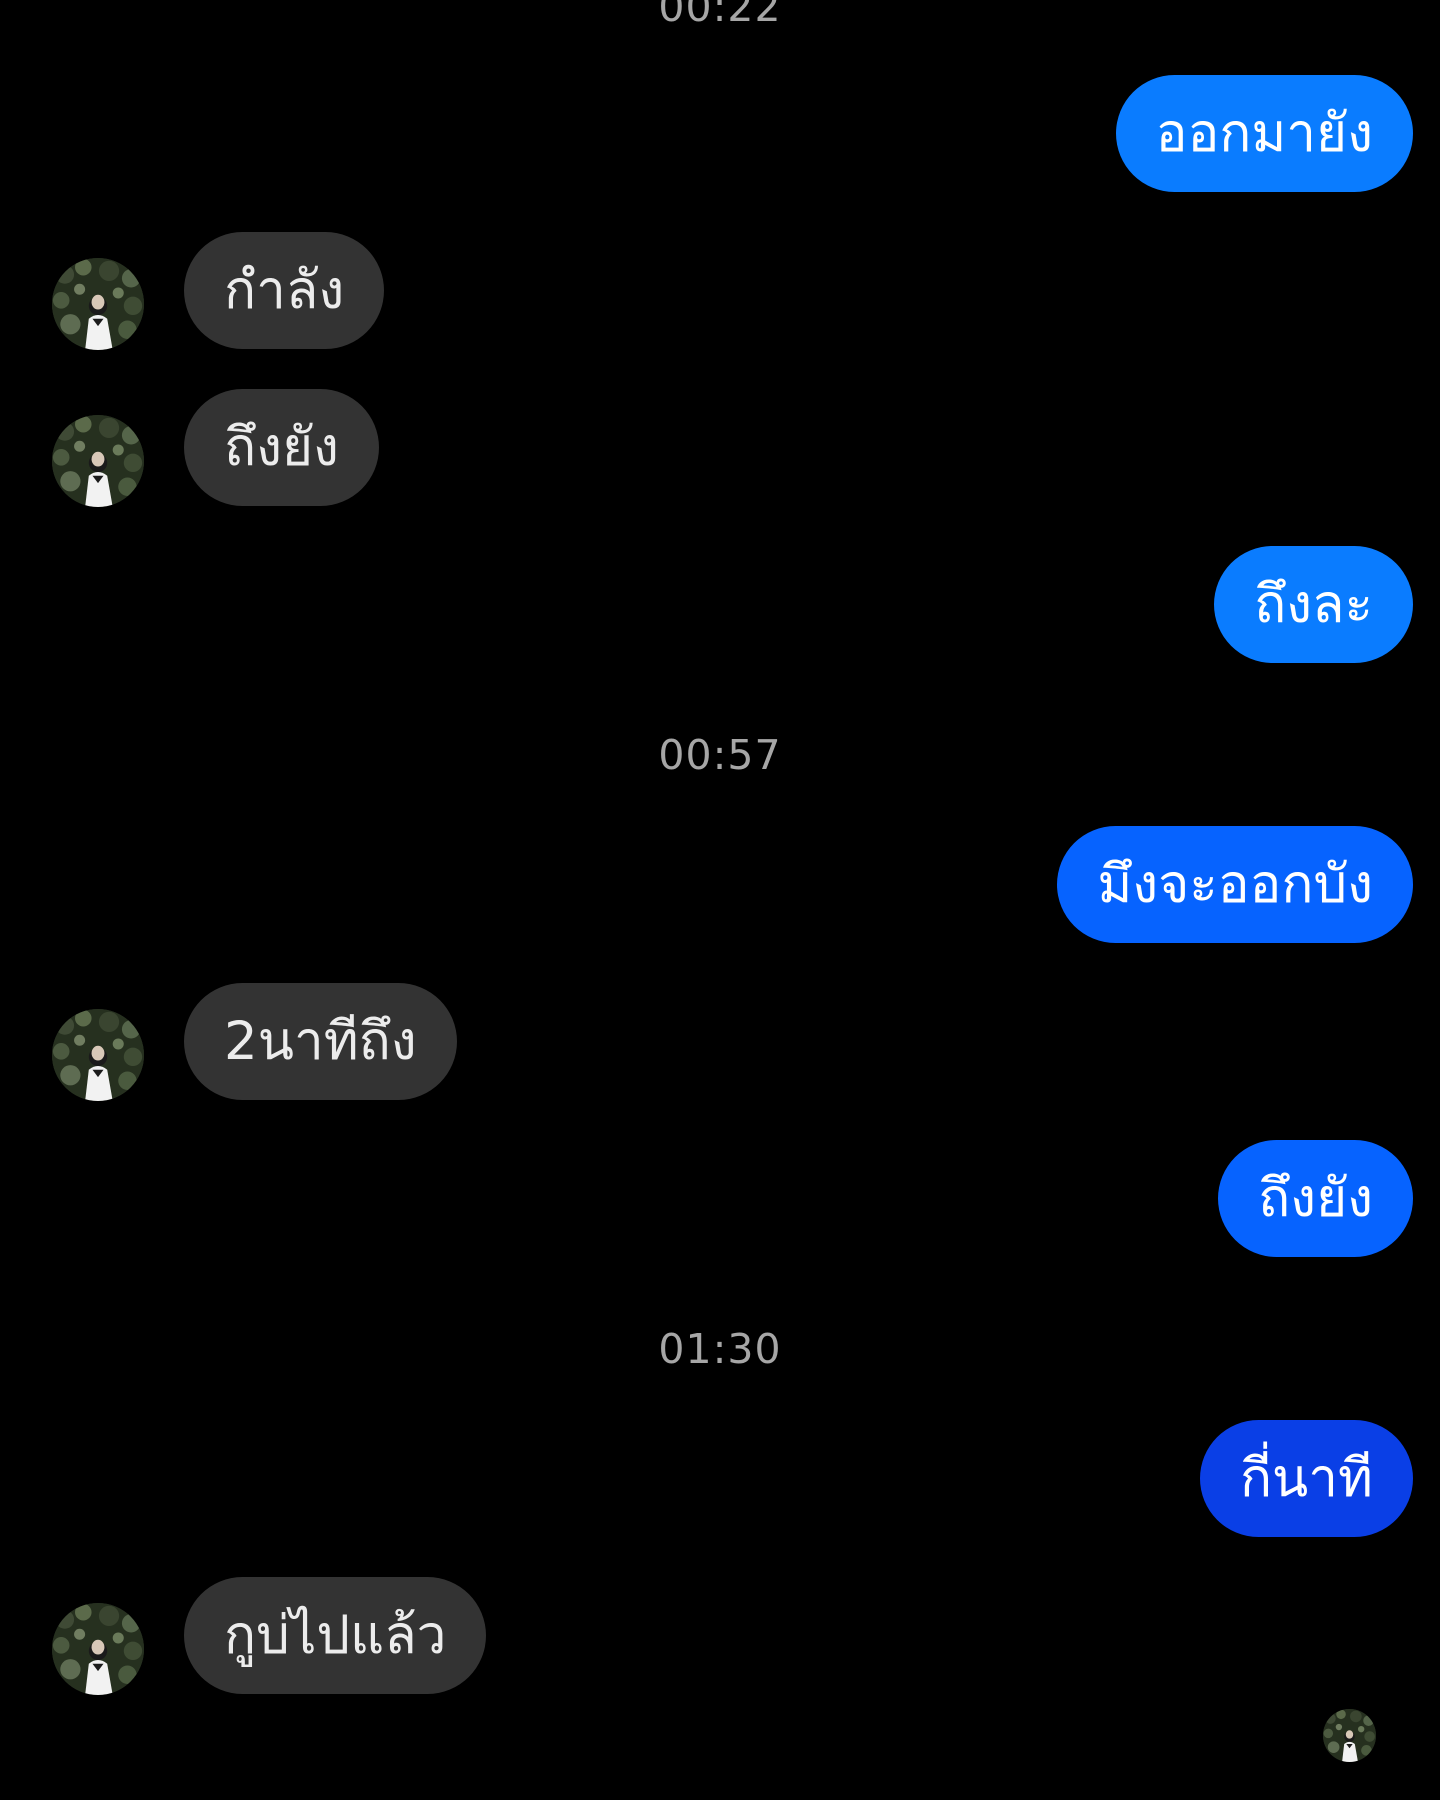 Image resolution: width=1440 pixels, height=1800 pixels. Describe the element at coordinates (720, 1349) in the screenshot. I see `timestamp: 01:30` at that location.